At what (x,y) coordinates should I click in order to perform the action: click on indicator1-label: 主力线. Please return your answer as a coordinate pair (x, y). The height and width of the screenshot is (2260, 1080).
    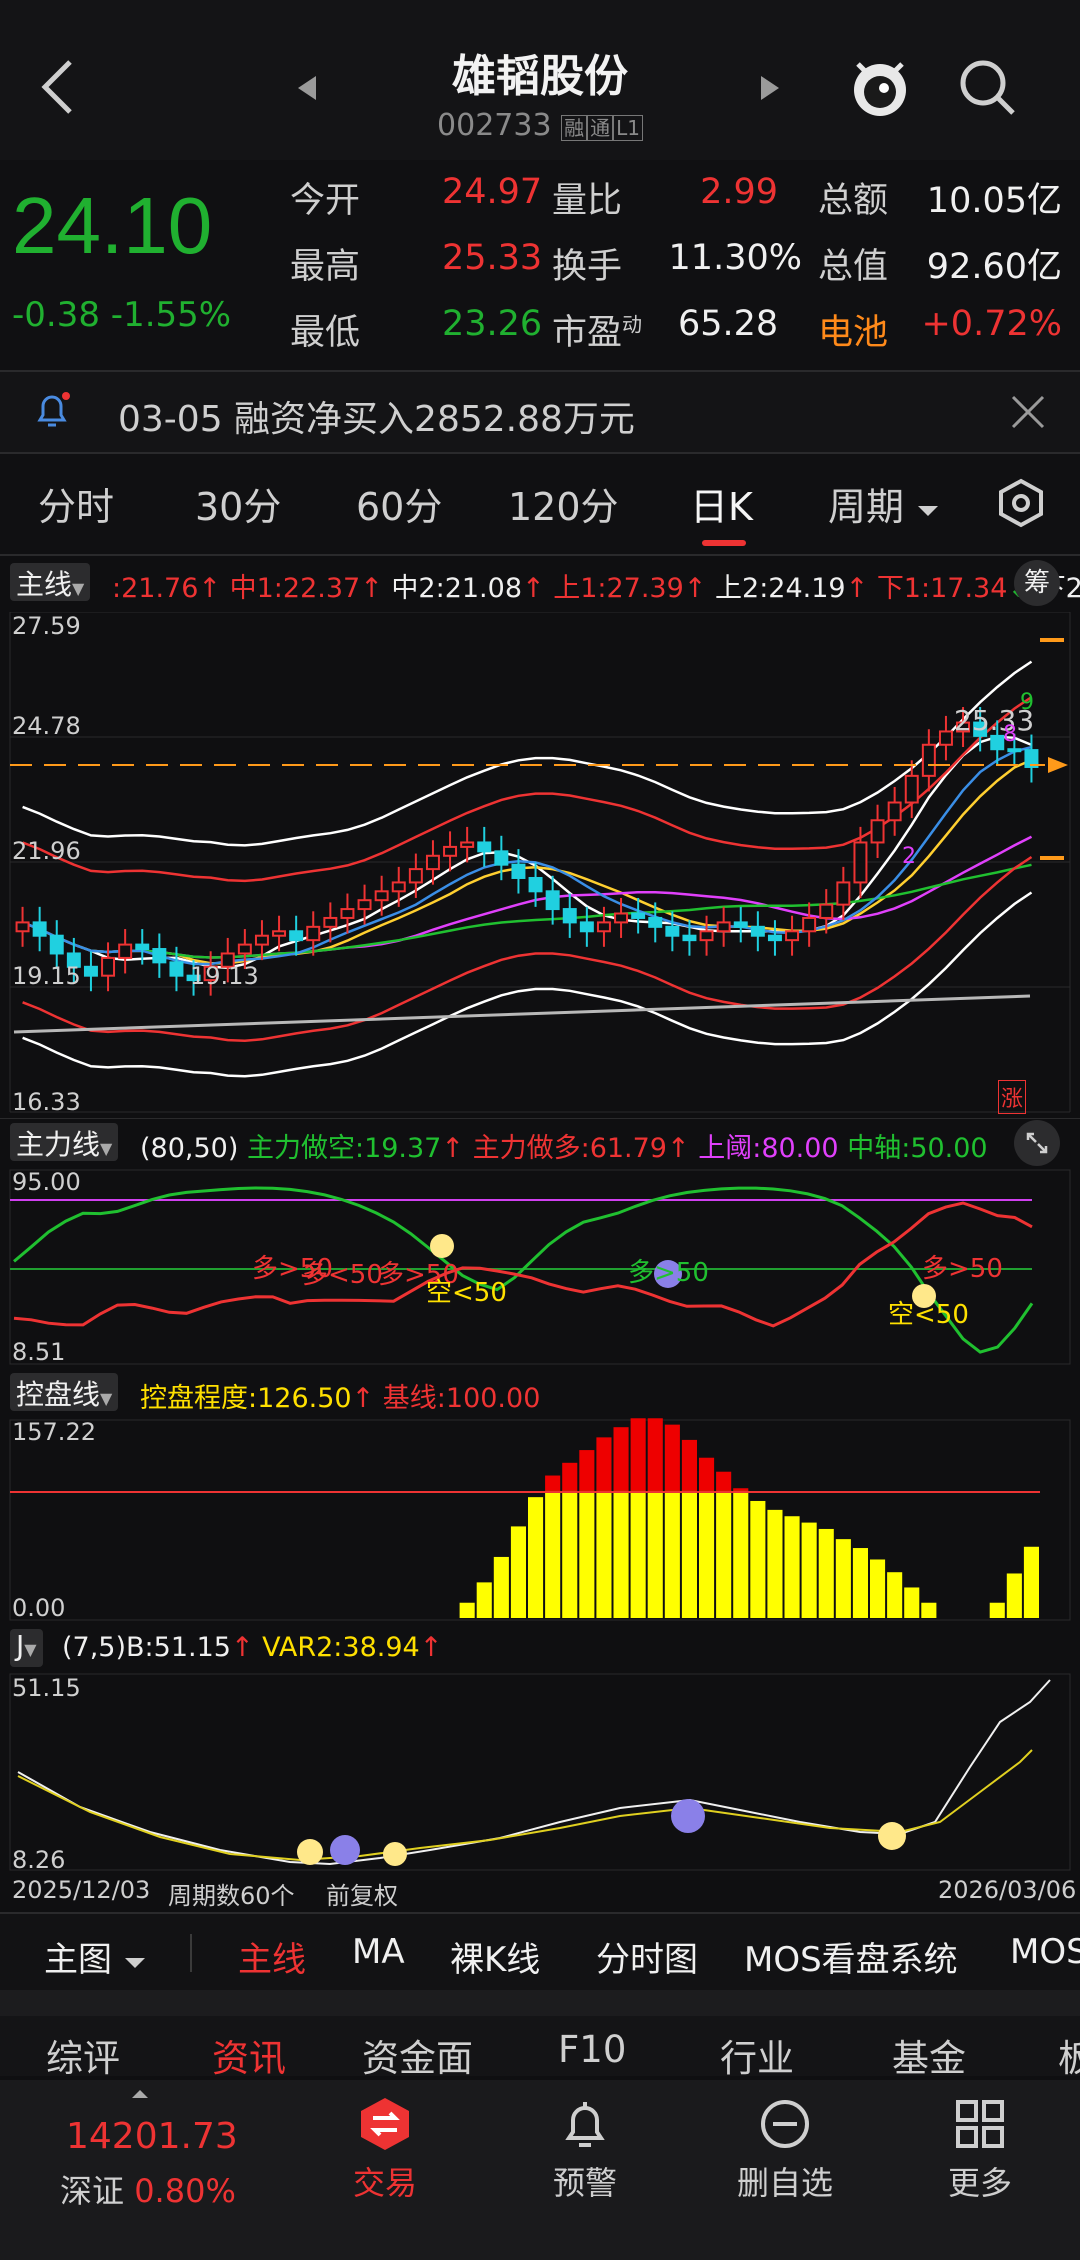
    Looking at the image, I should click on (58, 1144).